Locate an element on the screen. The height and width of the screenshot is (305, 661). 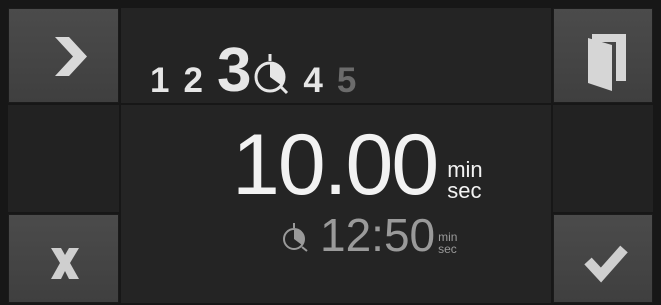
timer-display: 10.00 min sec is located at coordinates (357, 165).